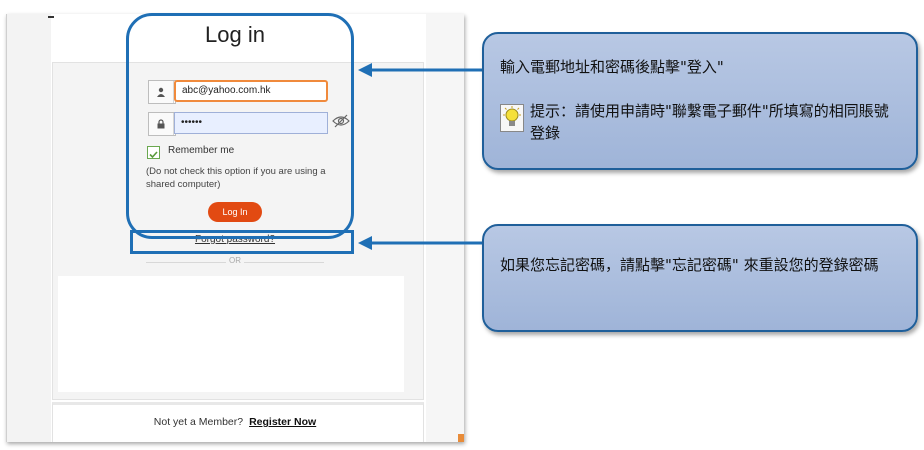 The width and height of the screenshot is (924, 450). Describe the element at coordinates (512, 118) in the screenshot. I see `lightbulb-icon` at that location.